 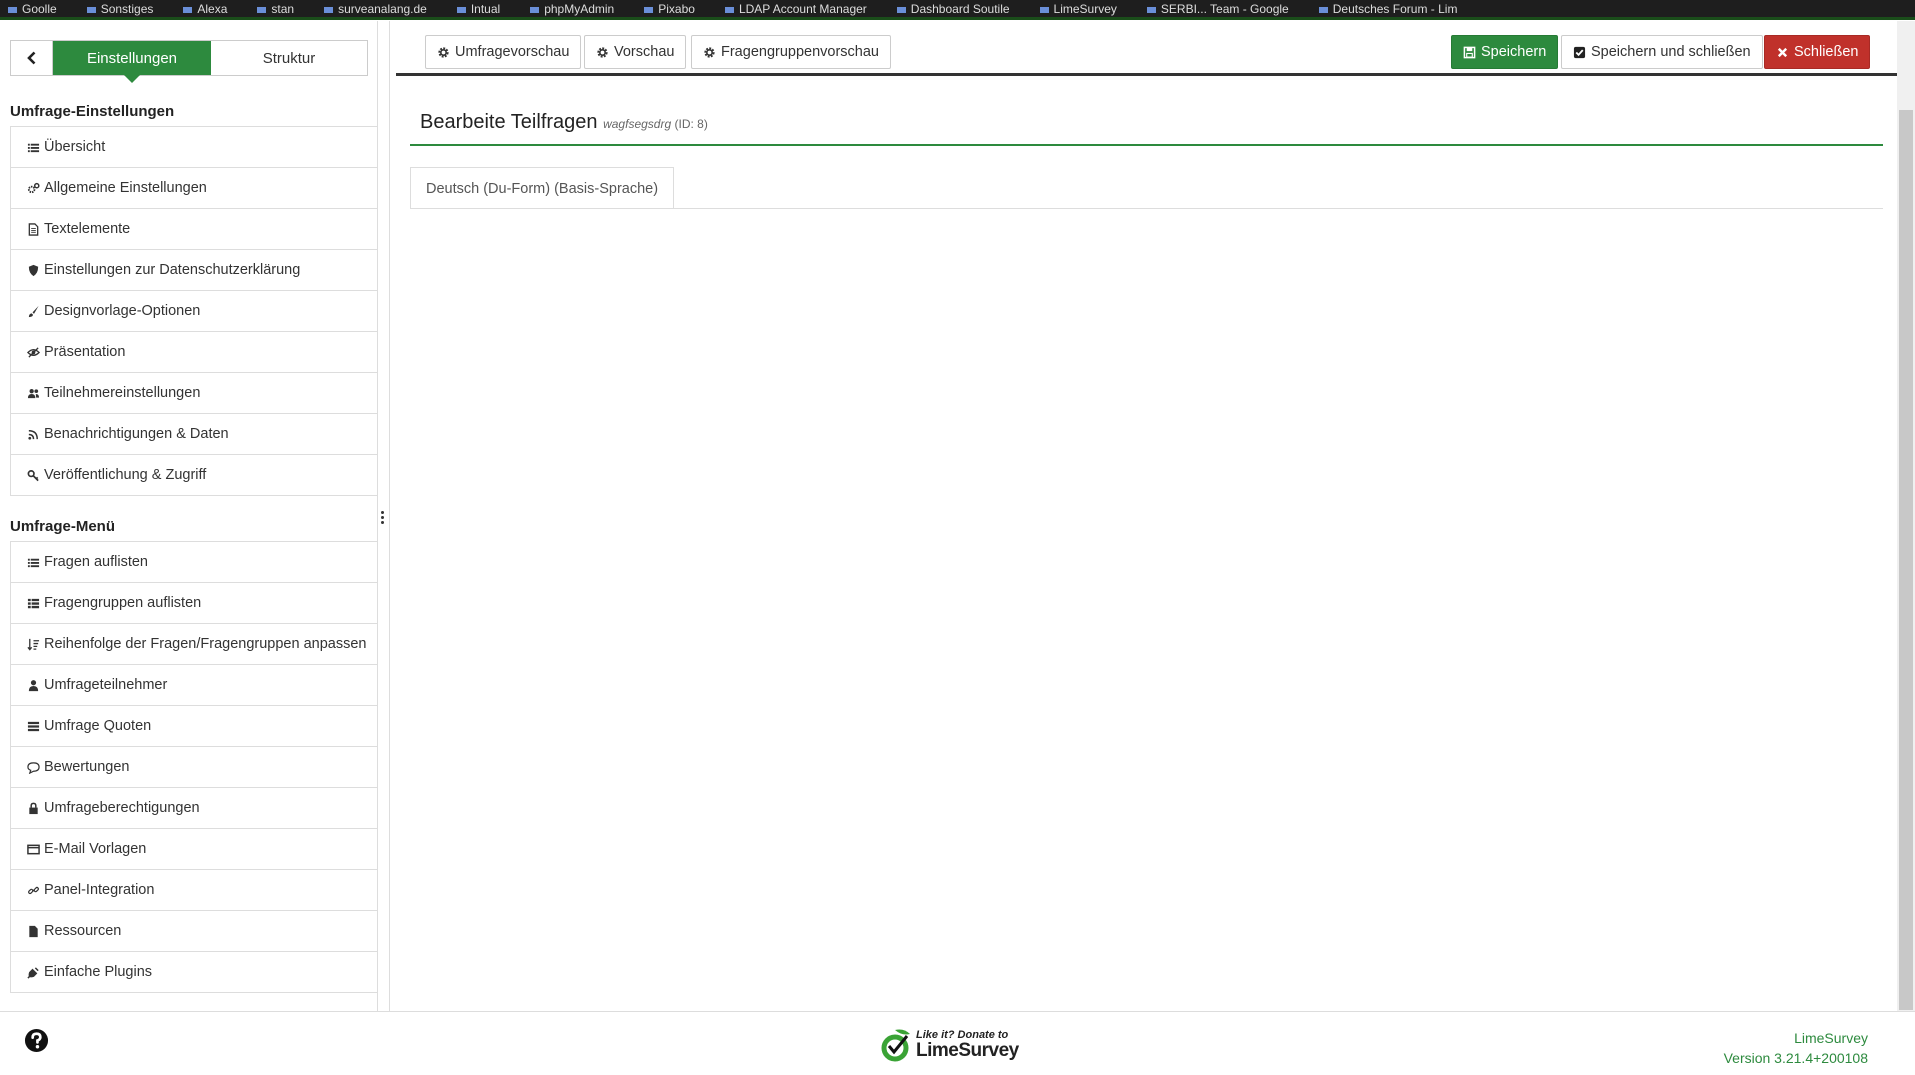 I want to click on plug-icon, so click(x=33, y=972).